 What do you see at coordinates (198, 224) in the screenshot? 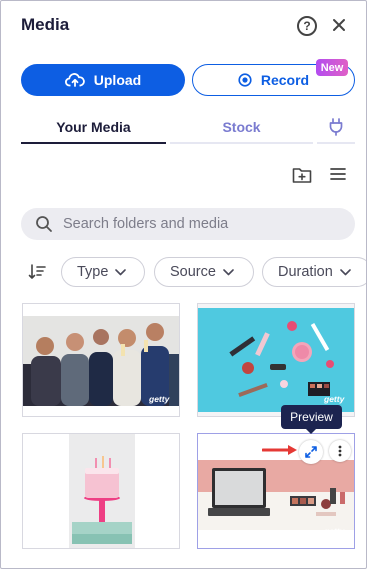
I see `search-input` at bounding box center [198, 224].